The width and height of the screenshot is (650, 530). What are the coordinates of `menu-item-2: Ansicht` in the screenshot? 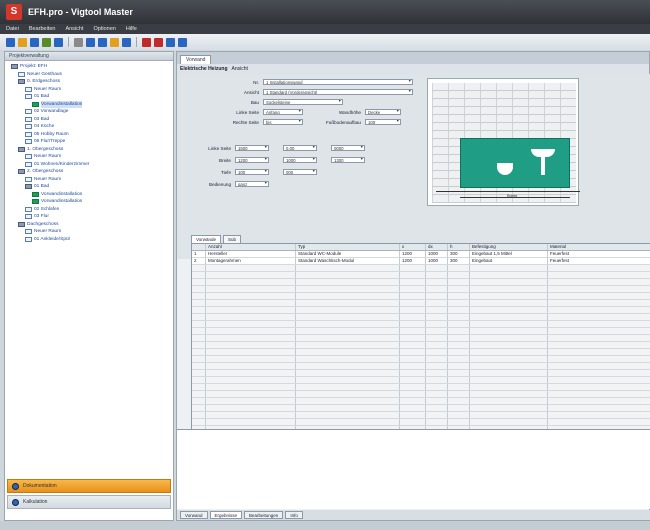 It's located at (74, 29).